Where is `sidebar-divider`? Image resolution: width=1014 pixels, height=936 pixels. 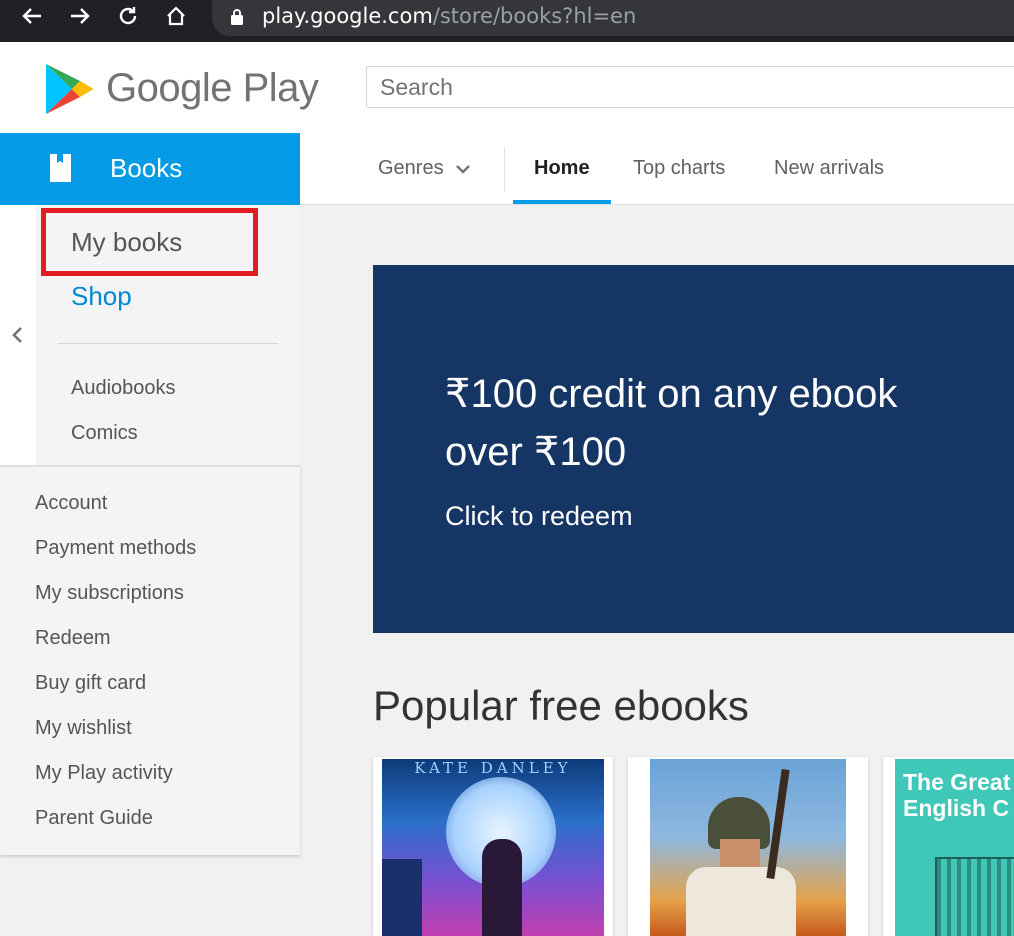 sidebar-divider is located at coordinates (168, 343).